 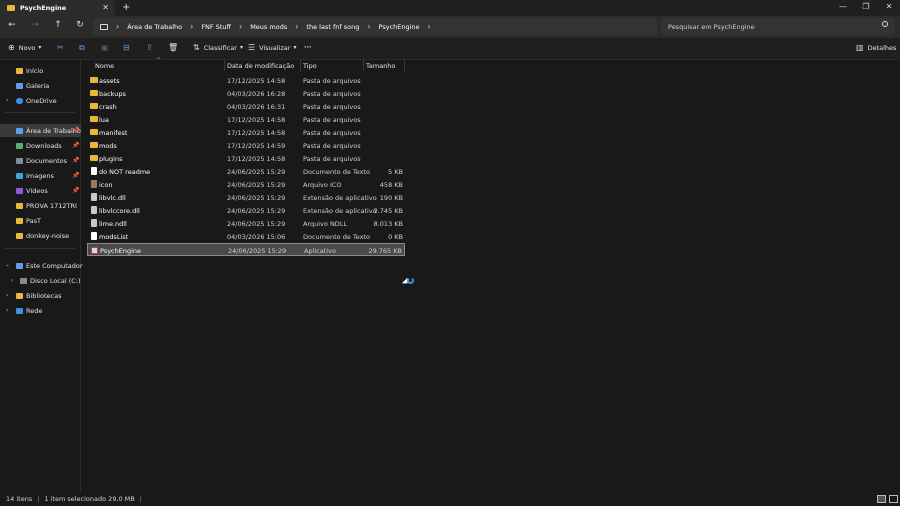 What do you see at coordinates (450, 8) in the screenshot?
I see `title-bar: PsychEngine ✕ + — ❐ ✕` at bounding box center [450, 8].